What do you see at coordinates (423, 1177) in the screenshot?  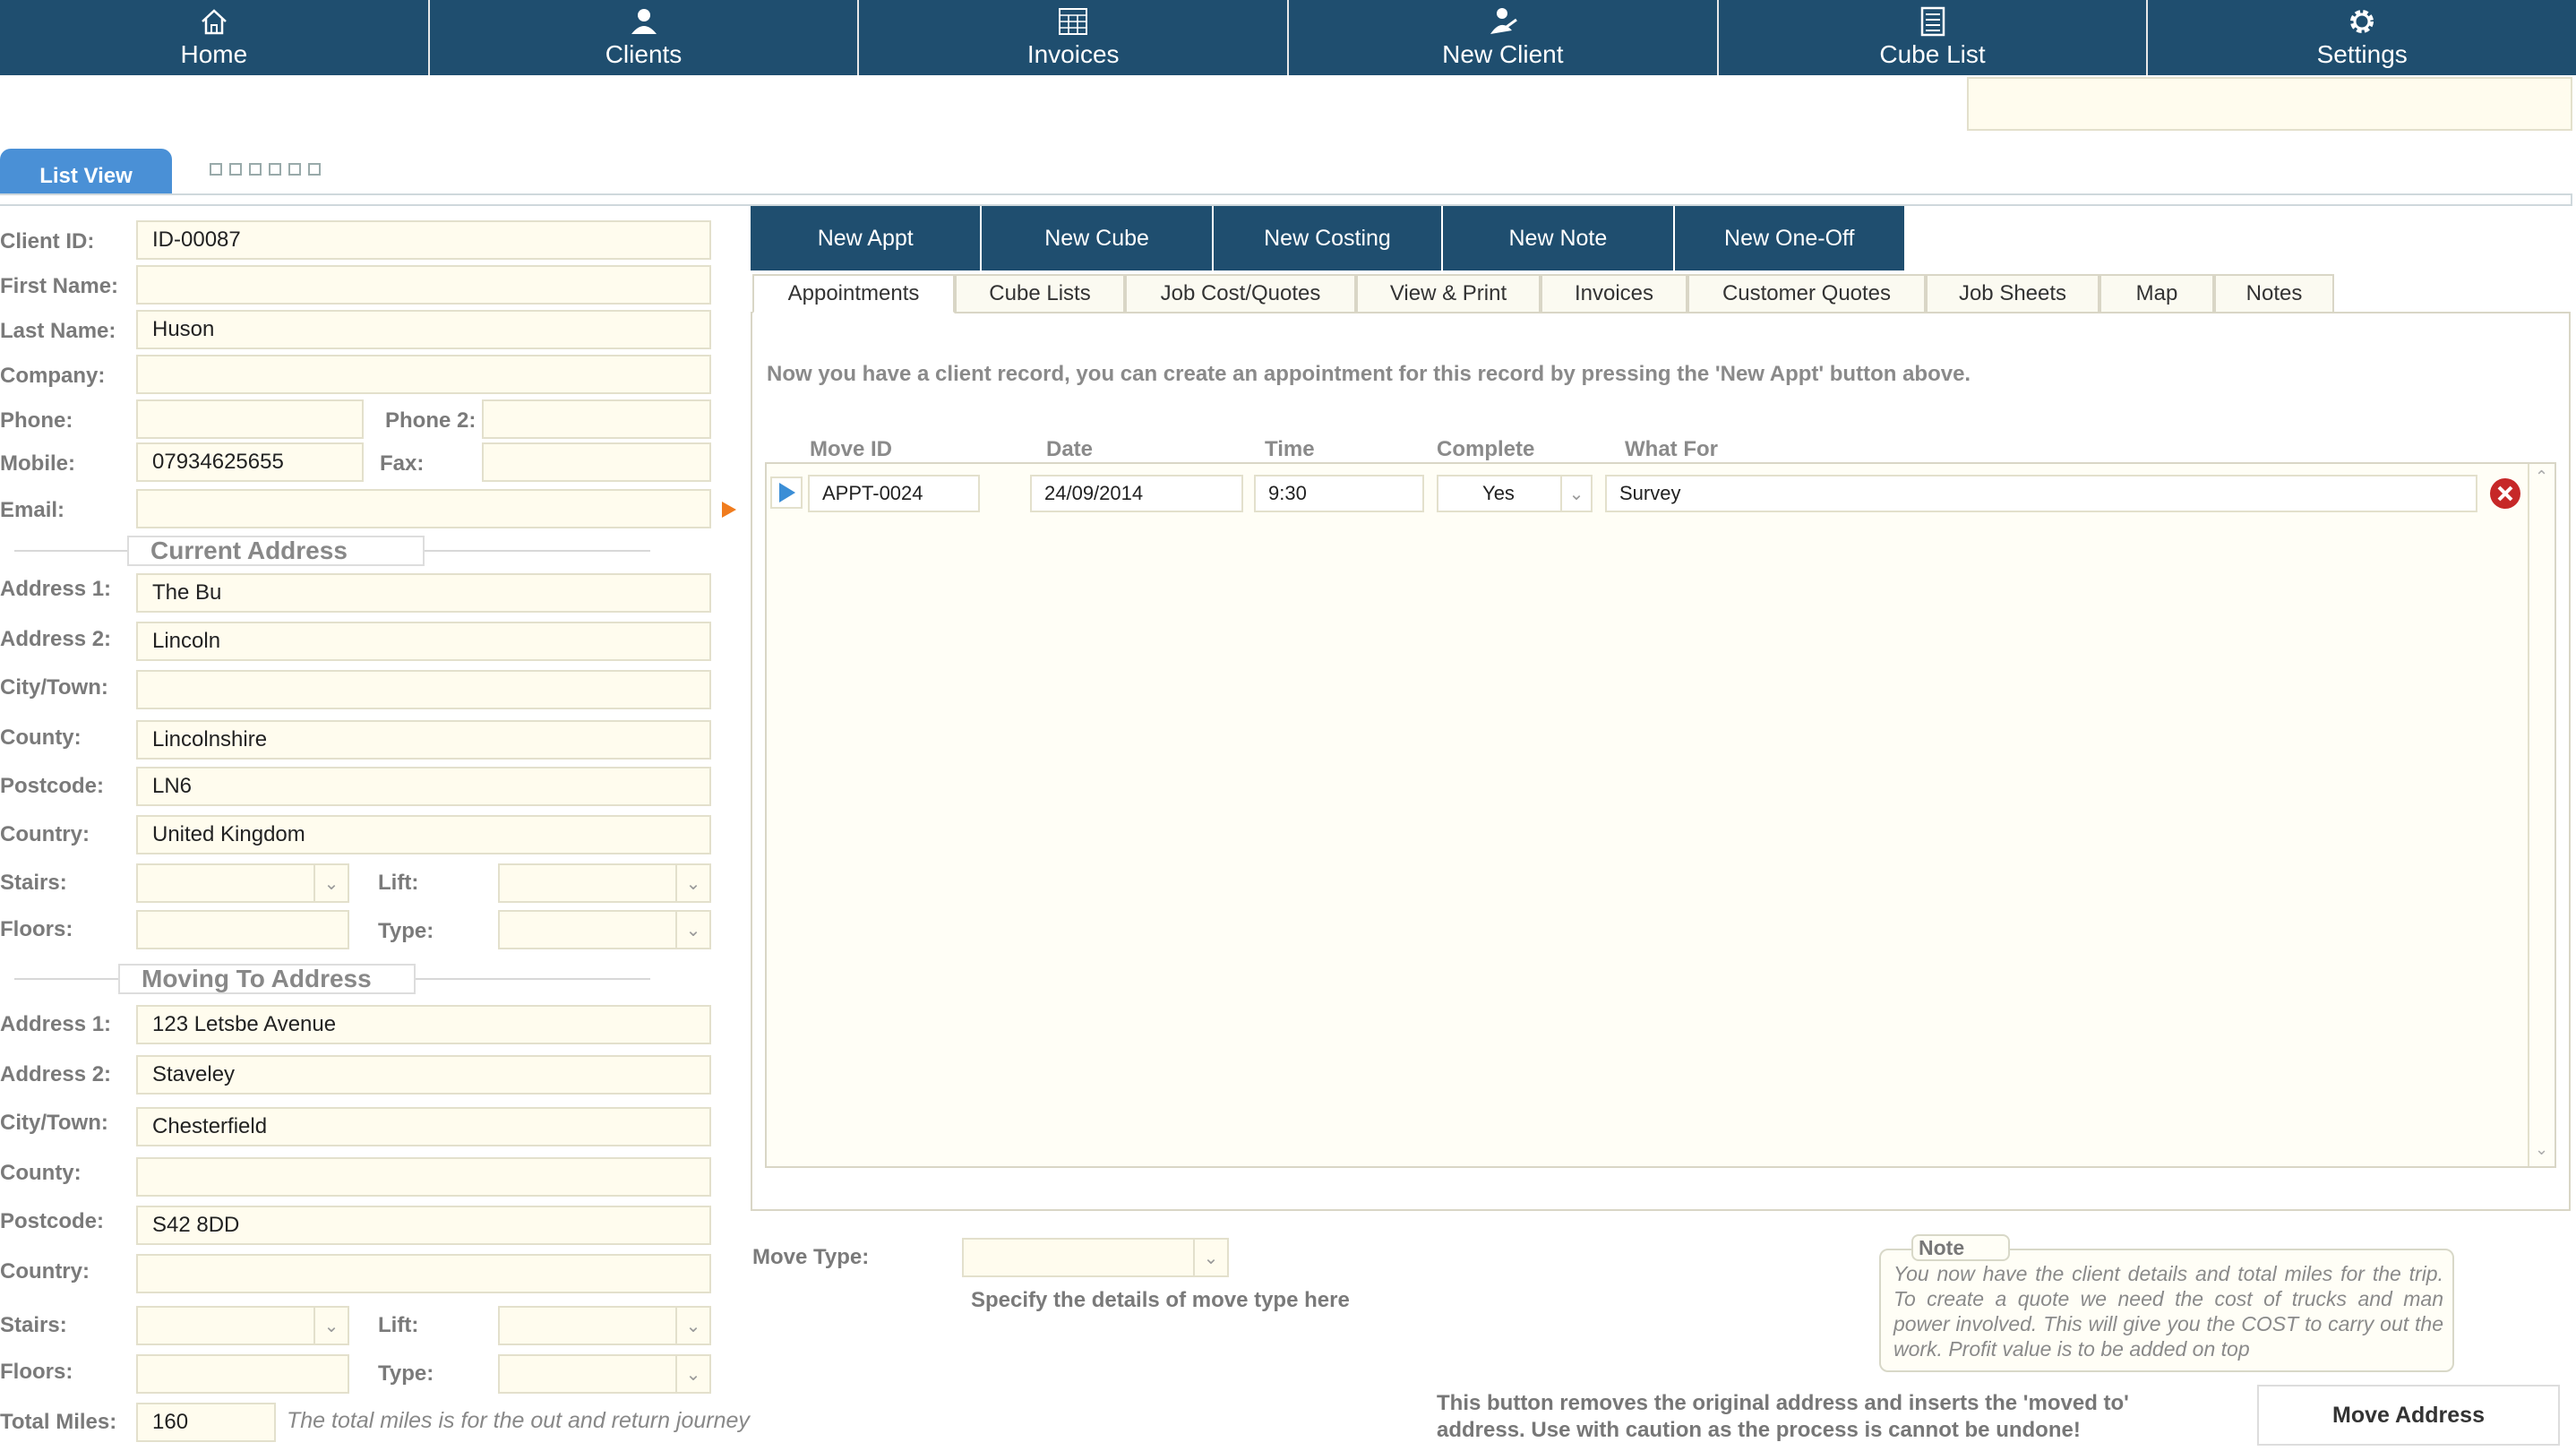 I see `mov-county-field` at bounding box center [423, 1177].